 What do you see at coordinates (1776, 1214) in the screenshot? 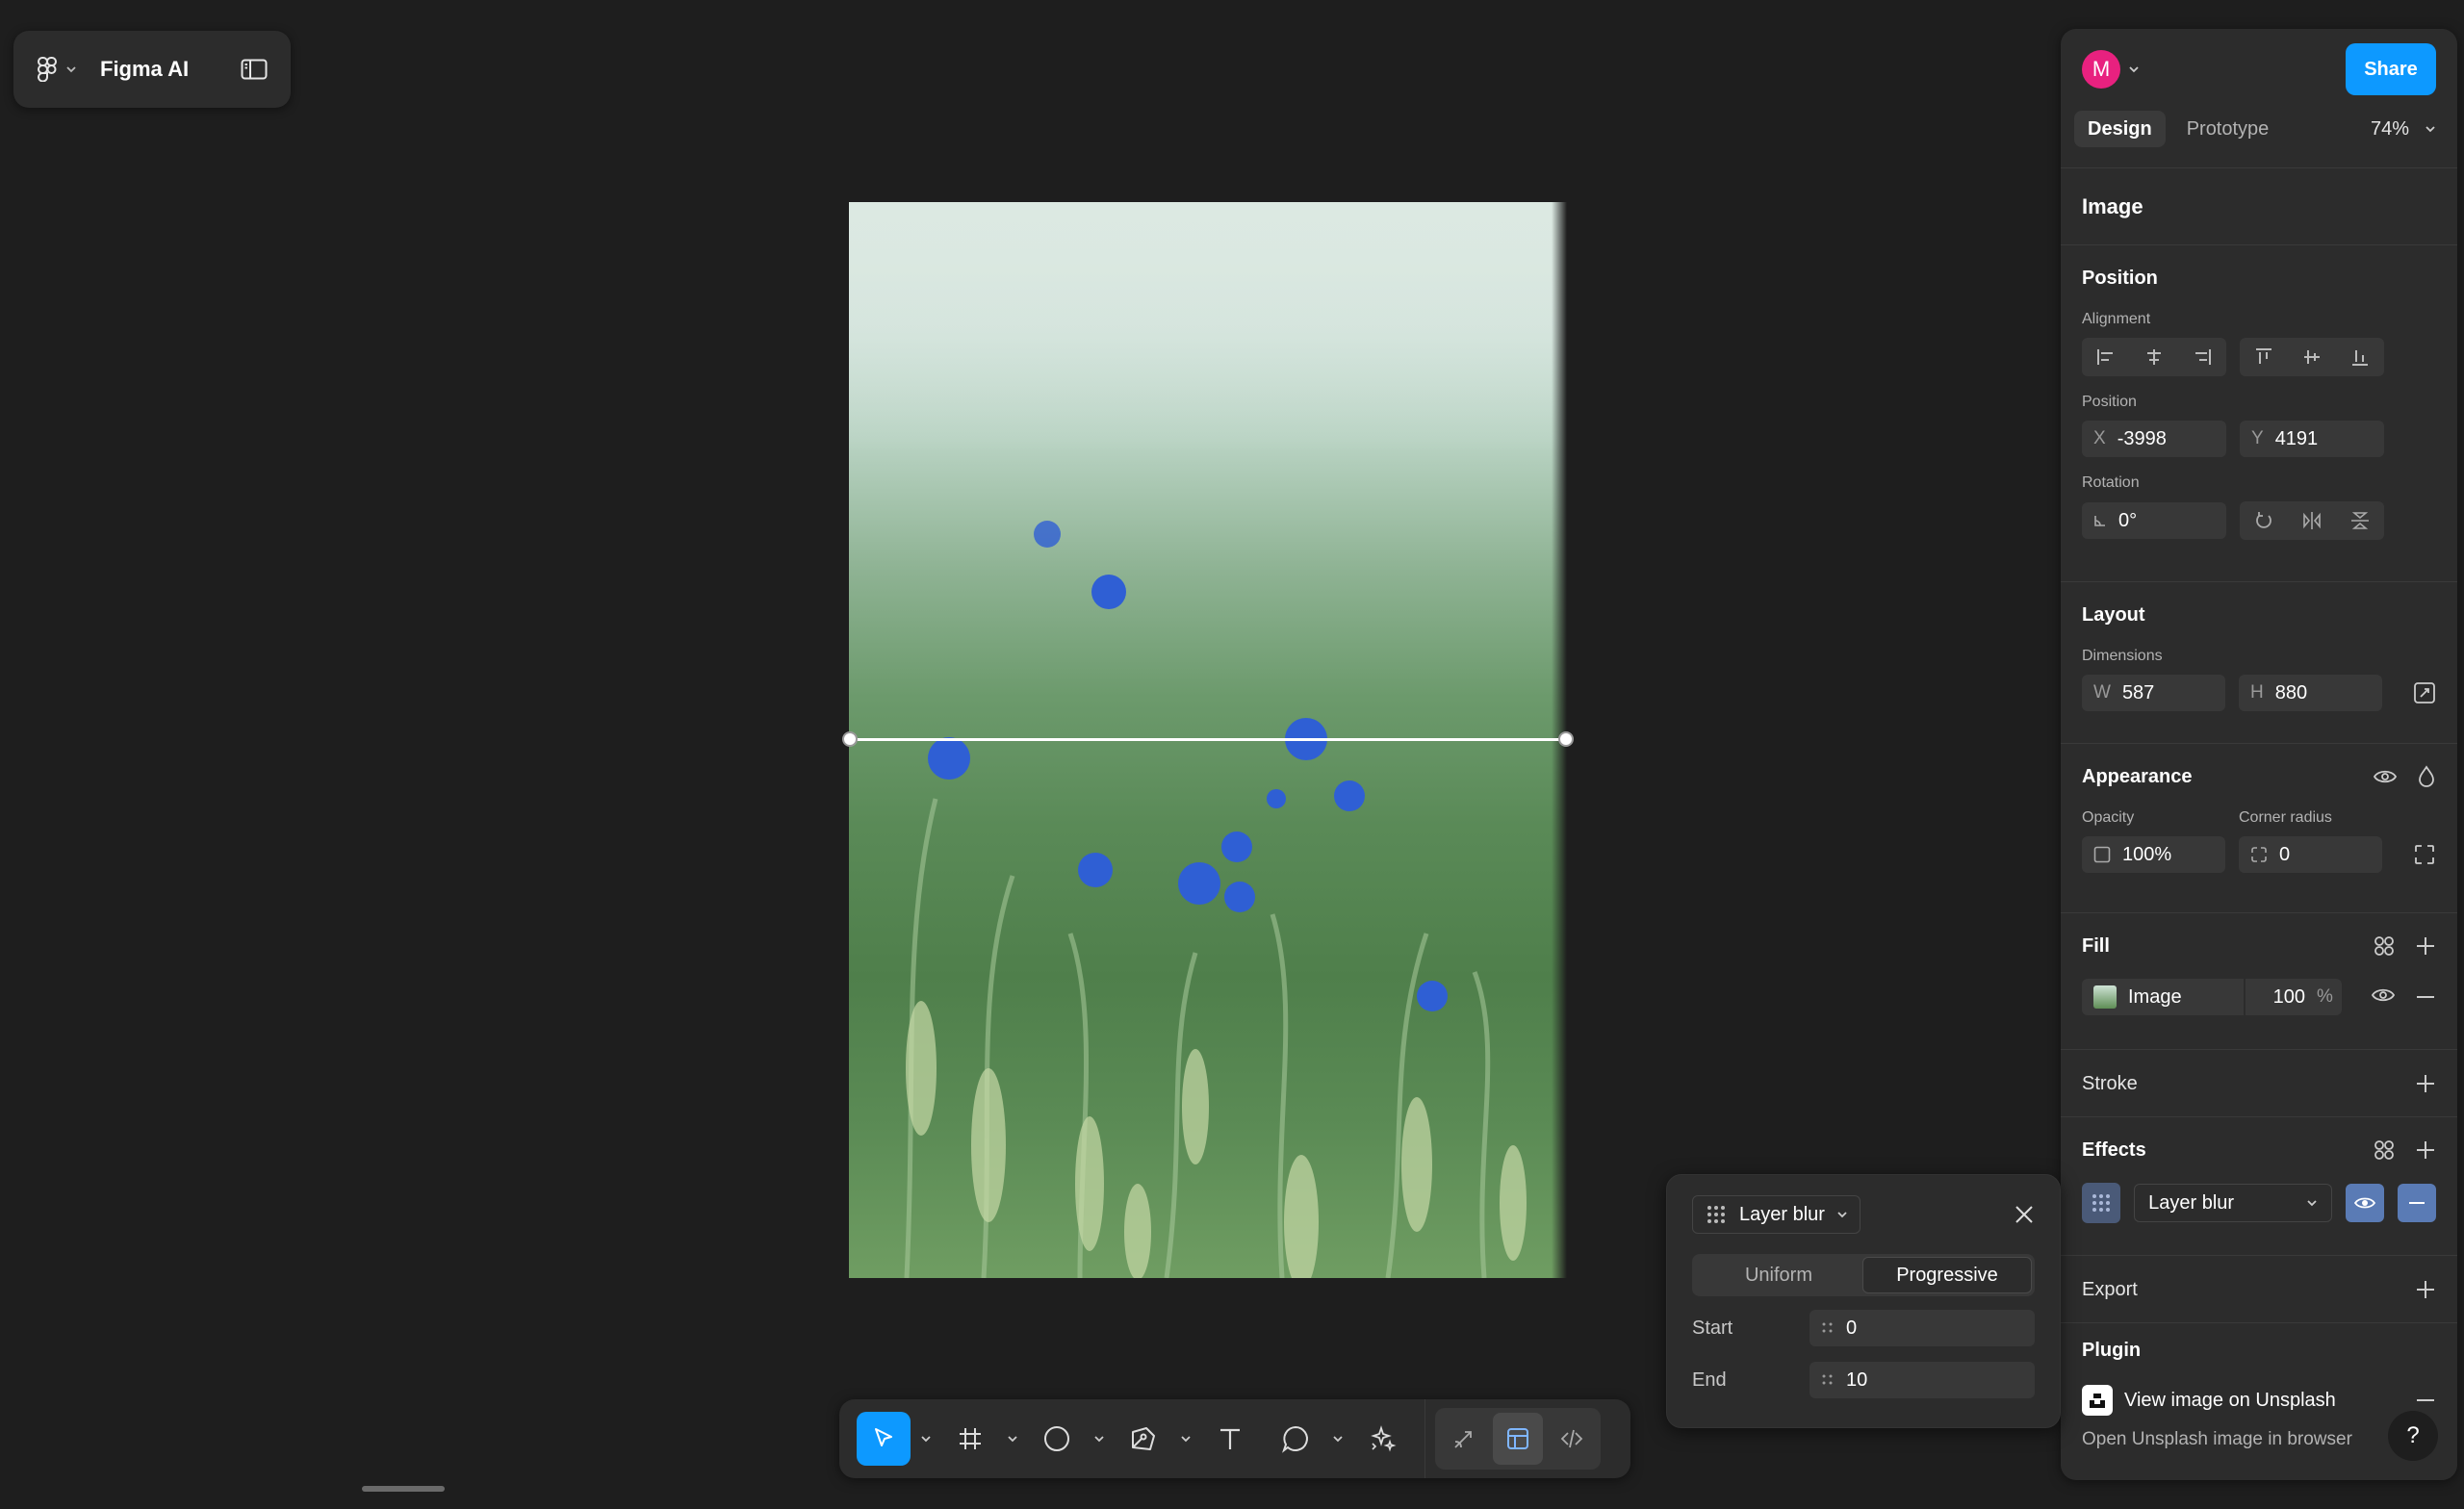
I see `blur-type-select: Layer blur` at bounding box center [1776, 1214].